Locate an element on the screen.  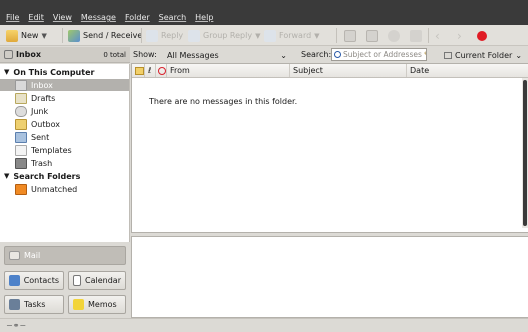
tasks-icon is located at coordinates (14, 304).